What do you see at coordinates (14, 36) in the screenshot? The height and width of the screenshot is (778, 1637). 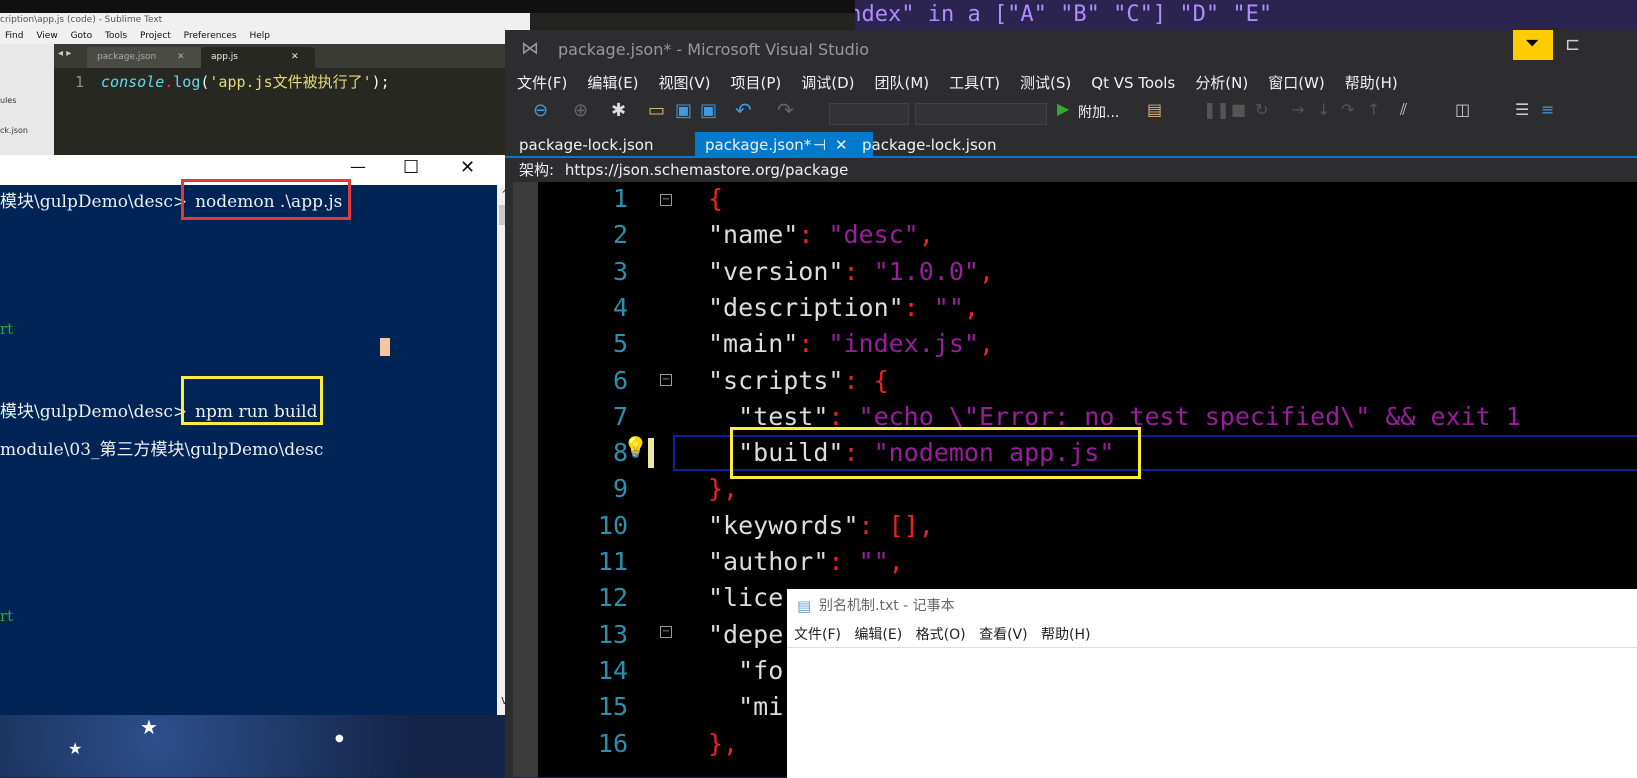 I see `menu-find: Find` at bounding box center [14, 36].